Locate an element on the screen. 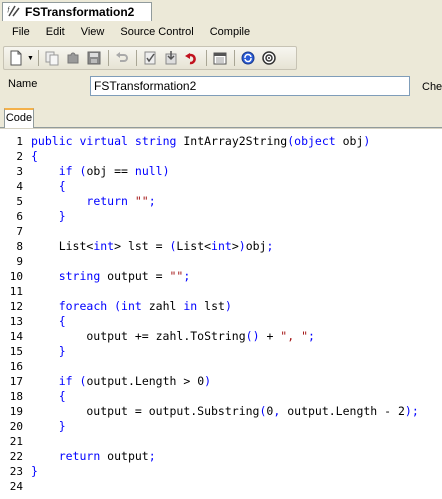  undo-icon is located at coordinates (122, 58).